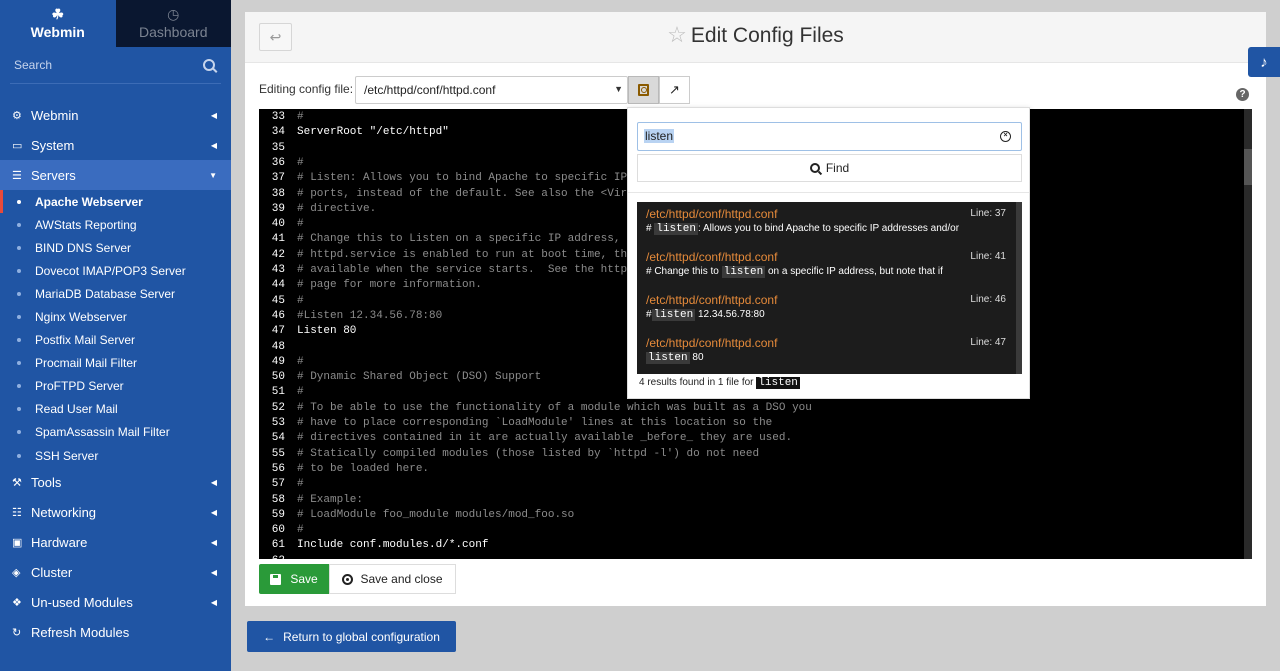 This screenshot has width=1280, height=671. Describe the element at coordinates (102, 432) in the screenshot. I see `item-label: SpamAssassin Mail Filter` at that location.